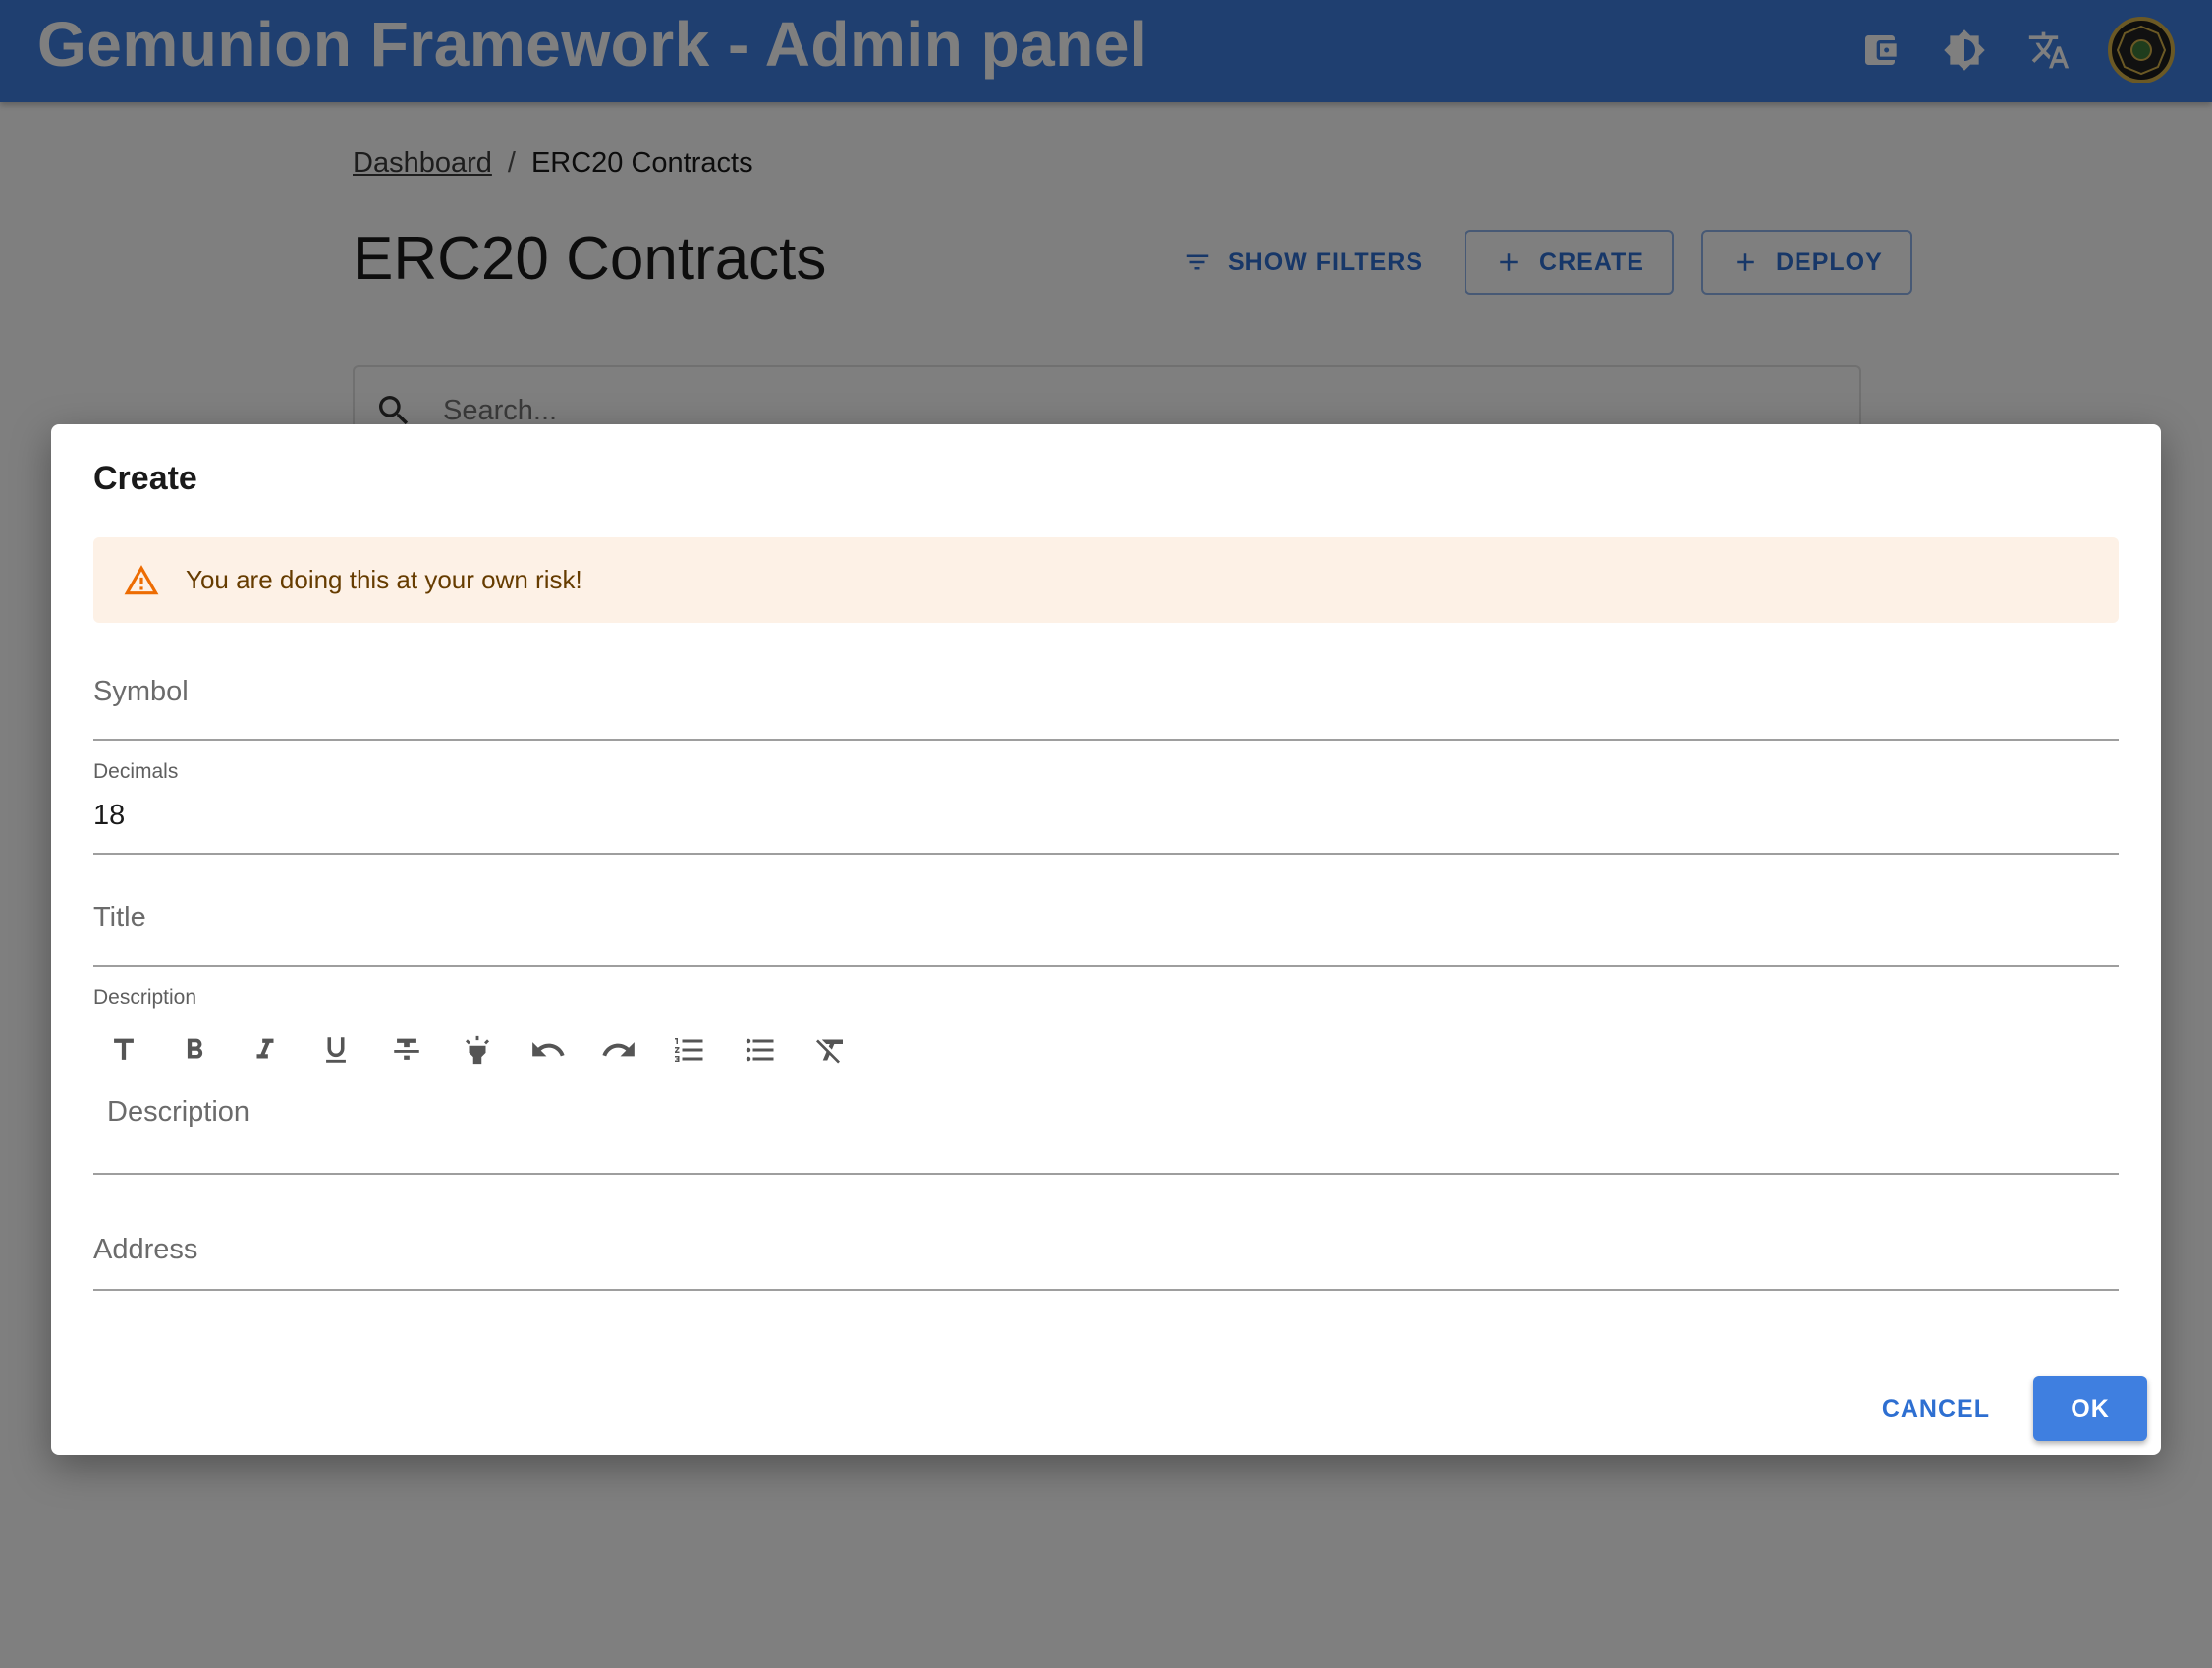 The image size is (2212, 1668). What do you see at coordinates (123, 1050) in the screenshot?
I see `title-icon` at bounding box center [123, 1050].